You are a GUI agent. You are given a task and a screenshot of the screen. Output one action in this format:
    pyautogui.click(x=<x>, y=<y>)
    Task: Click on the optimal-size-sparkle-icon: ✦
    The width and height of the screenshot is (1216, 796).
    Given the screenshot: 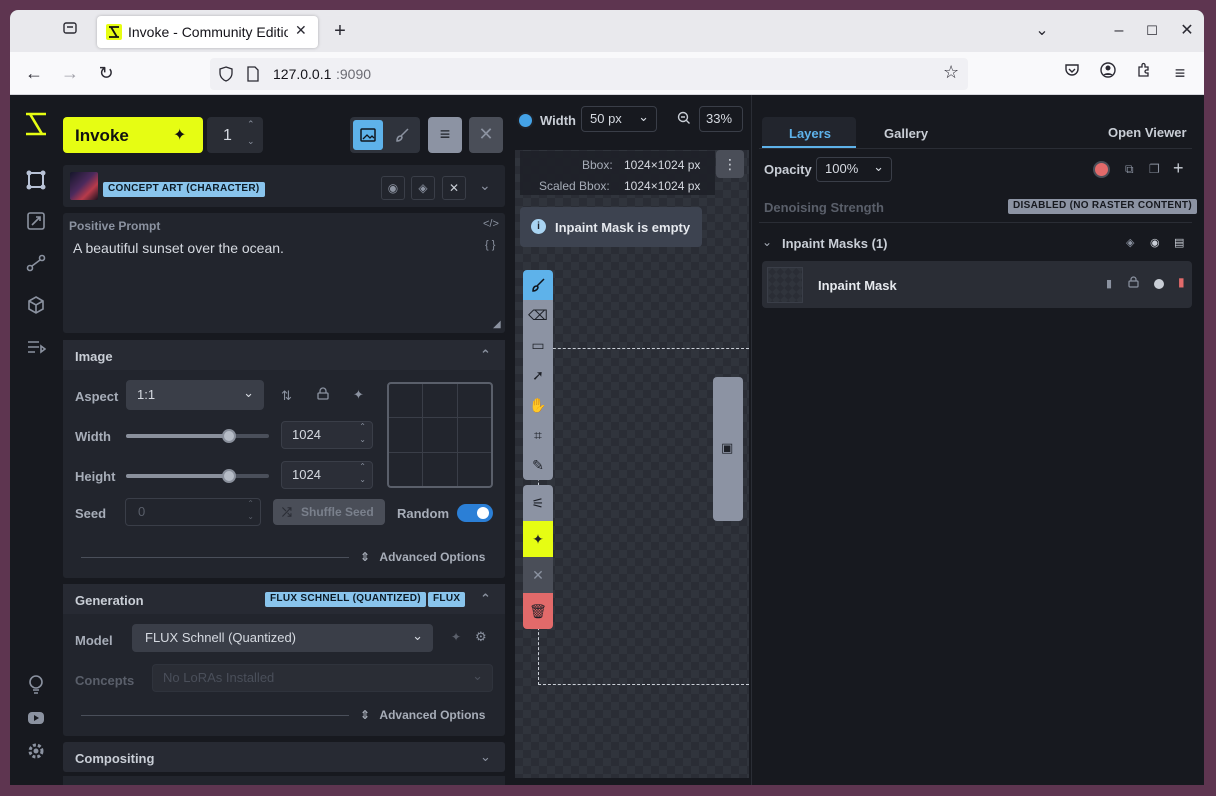 What is the action you would take?
    pyautogui.click(x=358, y=395)
    